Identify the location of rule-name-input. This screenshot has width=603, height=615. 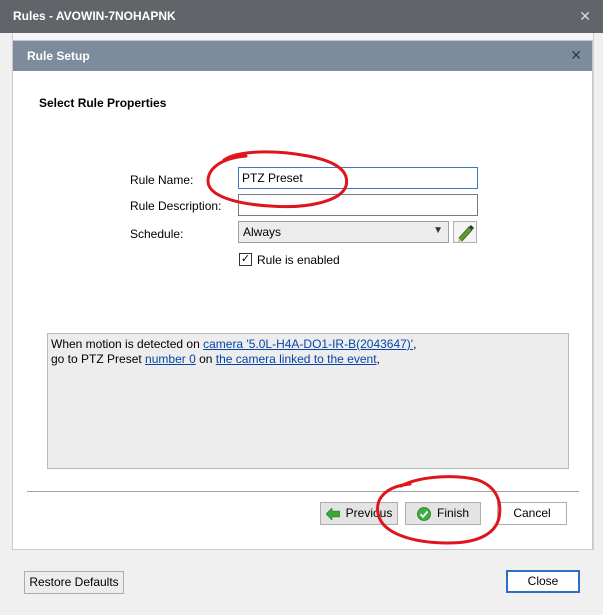
(358, 178).